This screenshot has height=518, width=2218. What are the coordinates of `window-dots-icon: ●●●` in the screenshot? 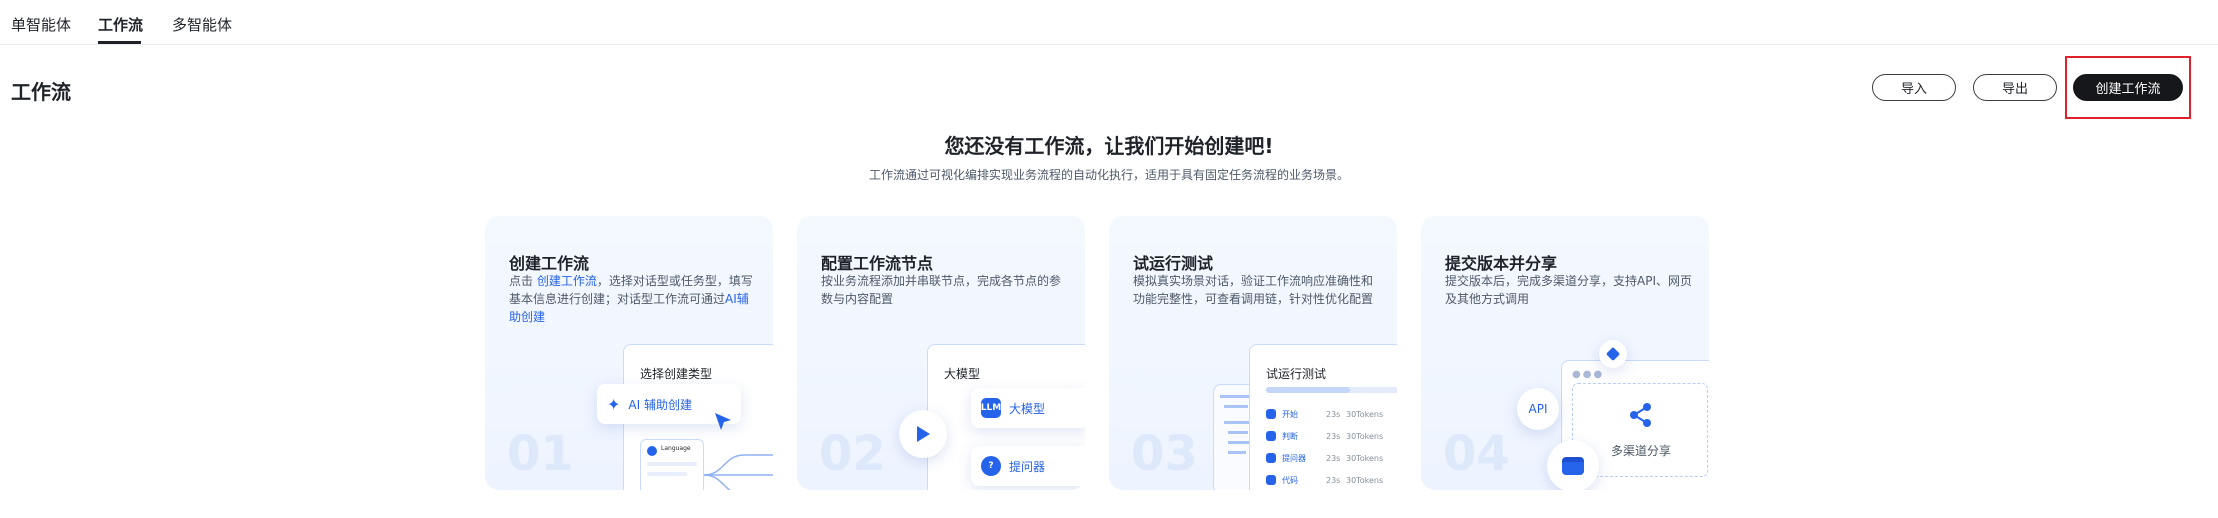 It's located at (1588, 374).